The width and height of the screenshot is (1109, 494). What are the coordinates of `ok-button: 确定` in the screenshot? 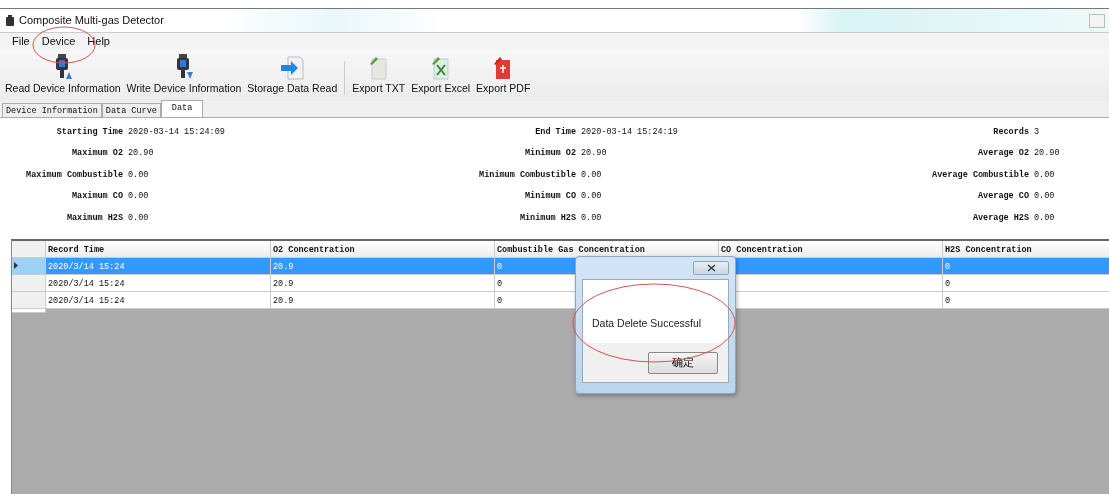 It's located at (683, 362).